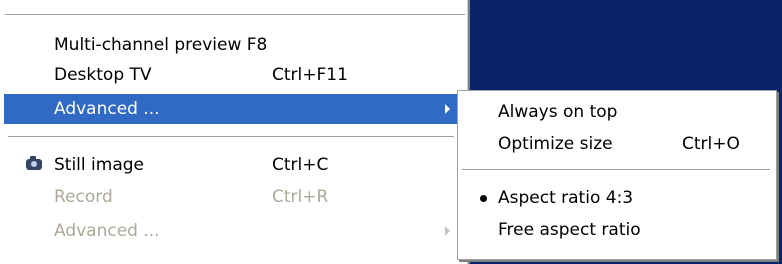 The height and width of the screenshot is (264, 782). What do you see at coordinates (233, 75) in the screenshot?
I see `menu-item-desktop-tv: Desktop TV Ctrl+F11` at bounding box center [233, 75].